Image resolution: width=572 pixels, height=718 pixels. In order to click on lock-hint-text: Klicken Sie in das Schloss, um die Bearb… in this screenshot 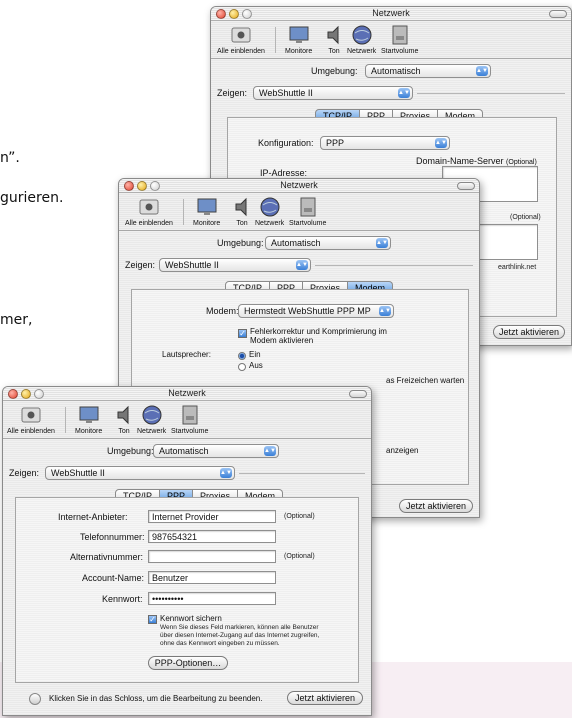, I will do `click(156, 698)`.